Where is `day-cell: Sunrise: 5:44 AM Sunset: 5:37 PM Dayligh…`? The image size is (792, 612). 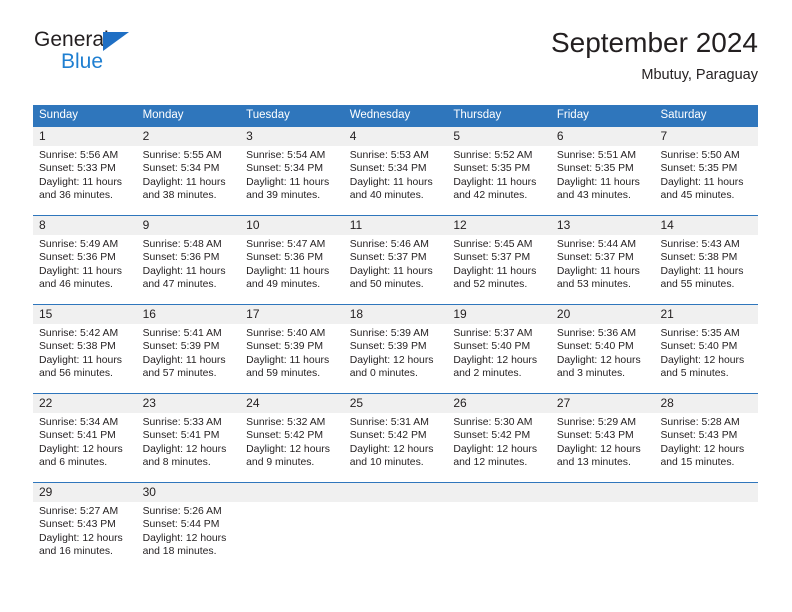
day-cell: Sunrise: 5:44 AM Sunset: 5:37 PM Dayligh… is located at coordinates (603, 269).